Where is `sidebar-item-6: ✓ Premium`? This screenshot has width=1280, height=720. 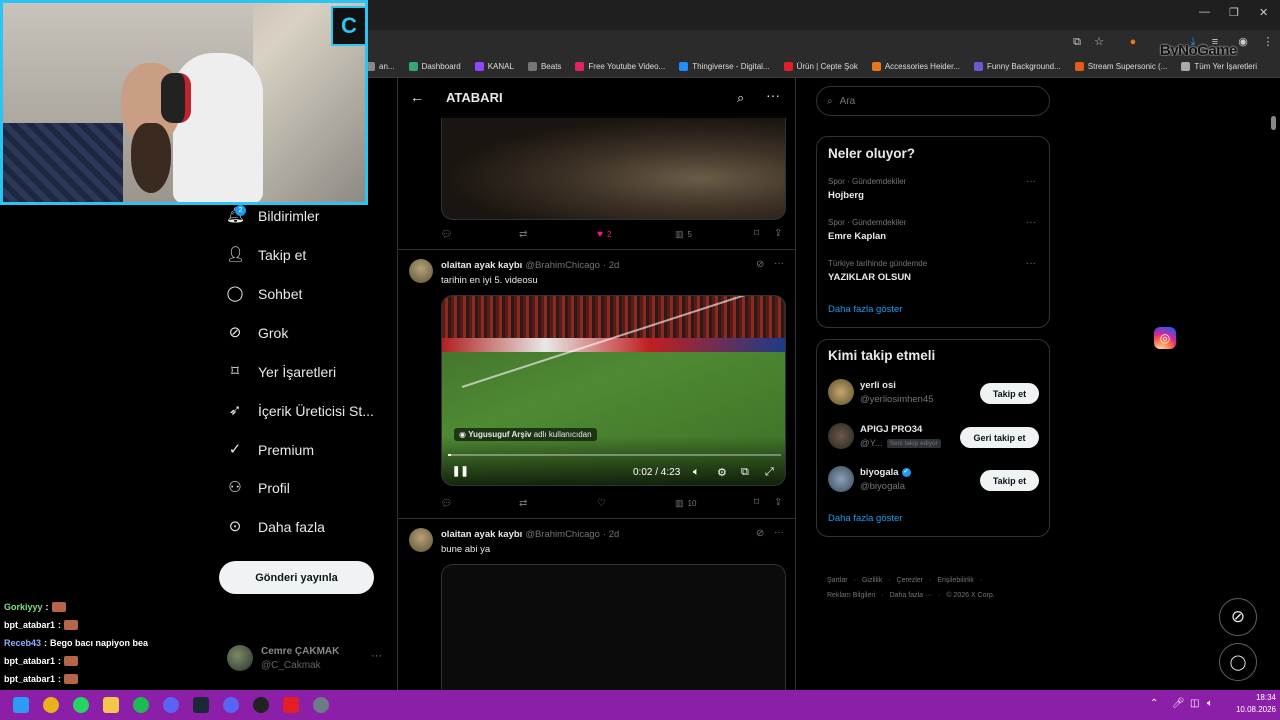 sidebar-item-6: ✓ Premium is located at coordinates (270, 450).